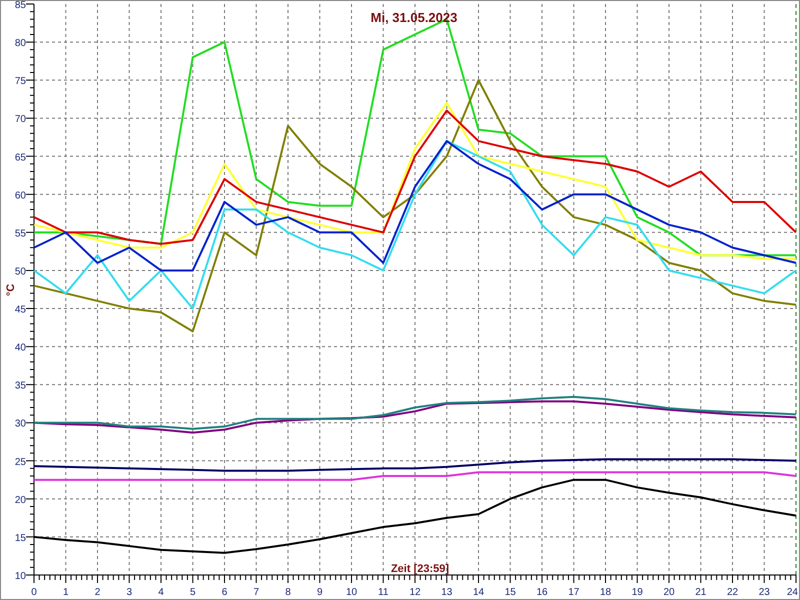 Image resolution: width=800 pixels, height=600 pixels. What do you see at coordinates (415, 592) in the screenshot?
I see `axis-tick-label: 12` at bounding box center [415, 592].